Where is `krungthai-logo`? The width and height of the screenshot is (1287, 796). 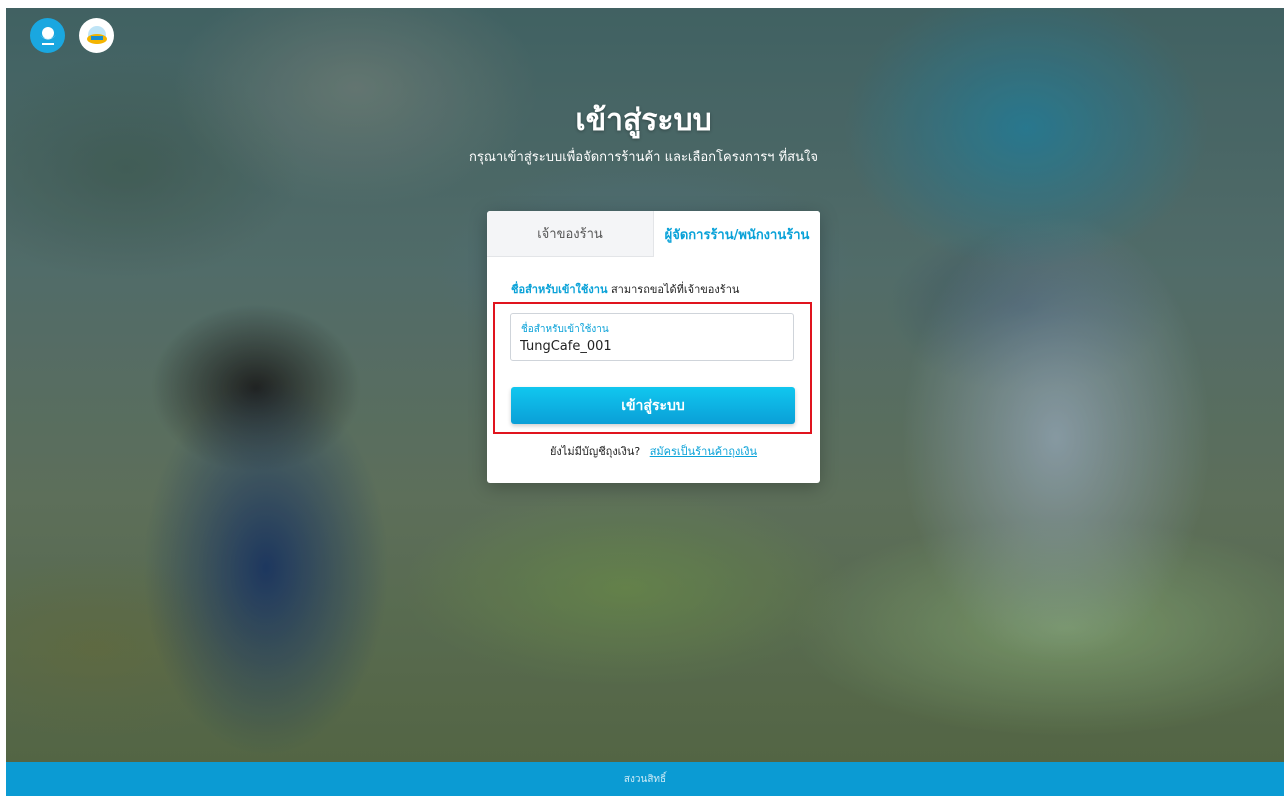
krungthai-logo is located at coordinates (47, 35).